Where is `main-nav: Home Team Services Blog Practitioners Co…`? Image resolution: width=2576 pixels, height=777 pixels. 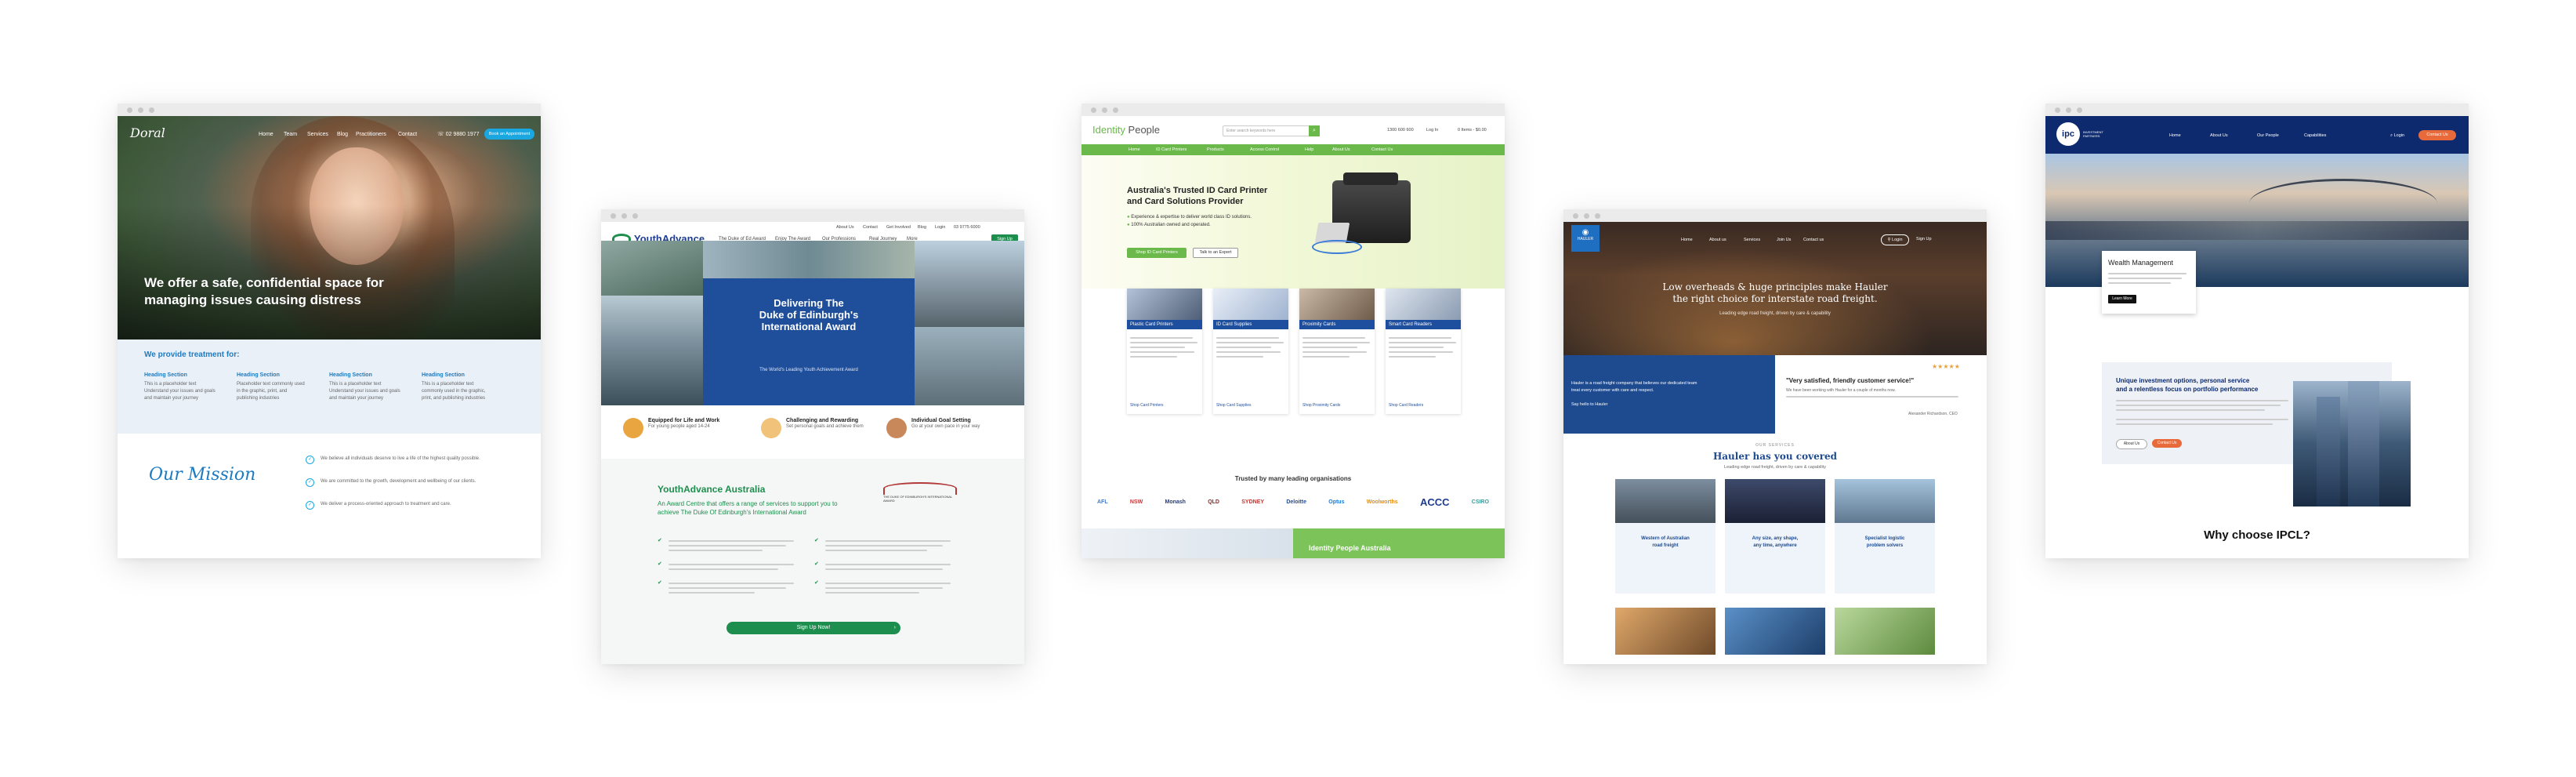
main-nav: Home Team Services Blog Practitioners Co… is located at coordinates (338, 137).